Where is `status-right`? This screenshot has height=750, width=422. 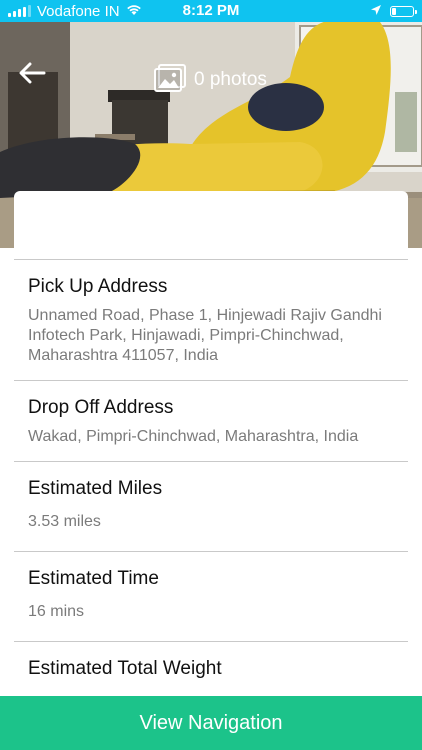 status-right is located at coordinates (393, 11).